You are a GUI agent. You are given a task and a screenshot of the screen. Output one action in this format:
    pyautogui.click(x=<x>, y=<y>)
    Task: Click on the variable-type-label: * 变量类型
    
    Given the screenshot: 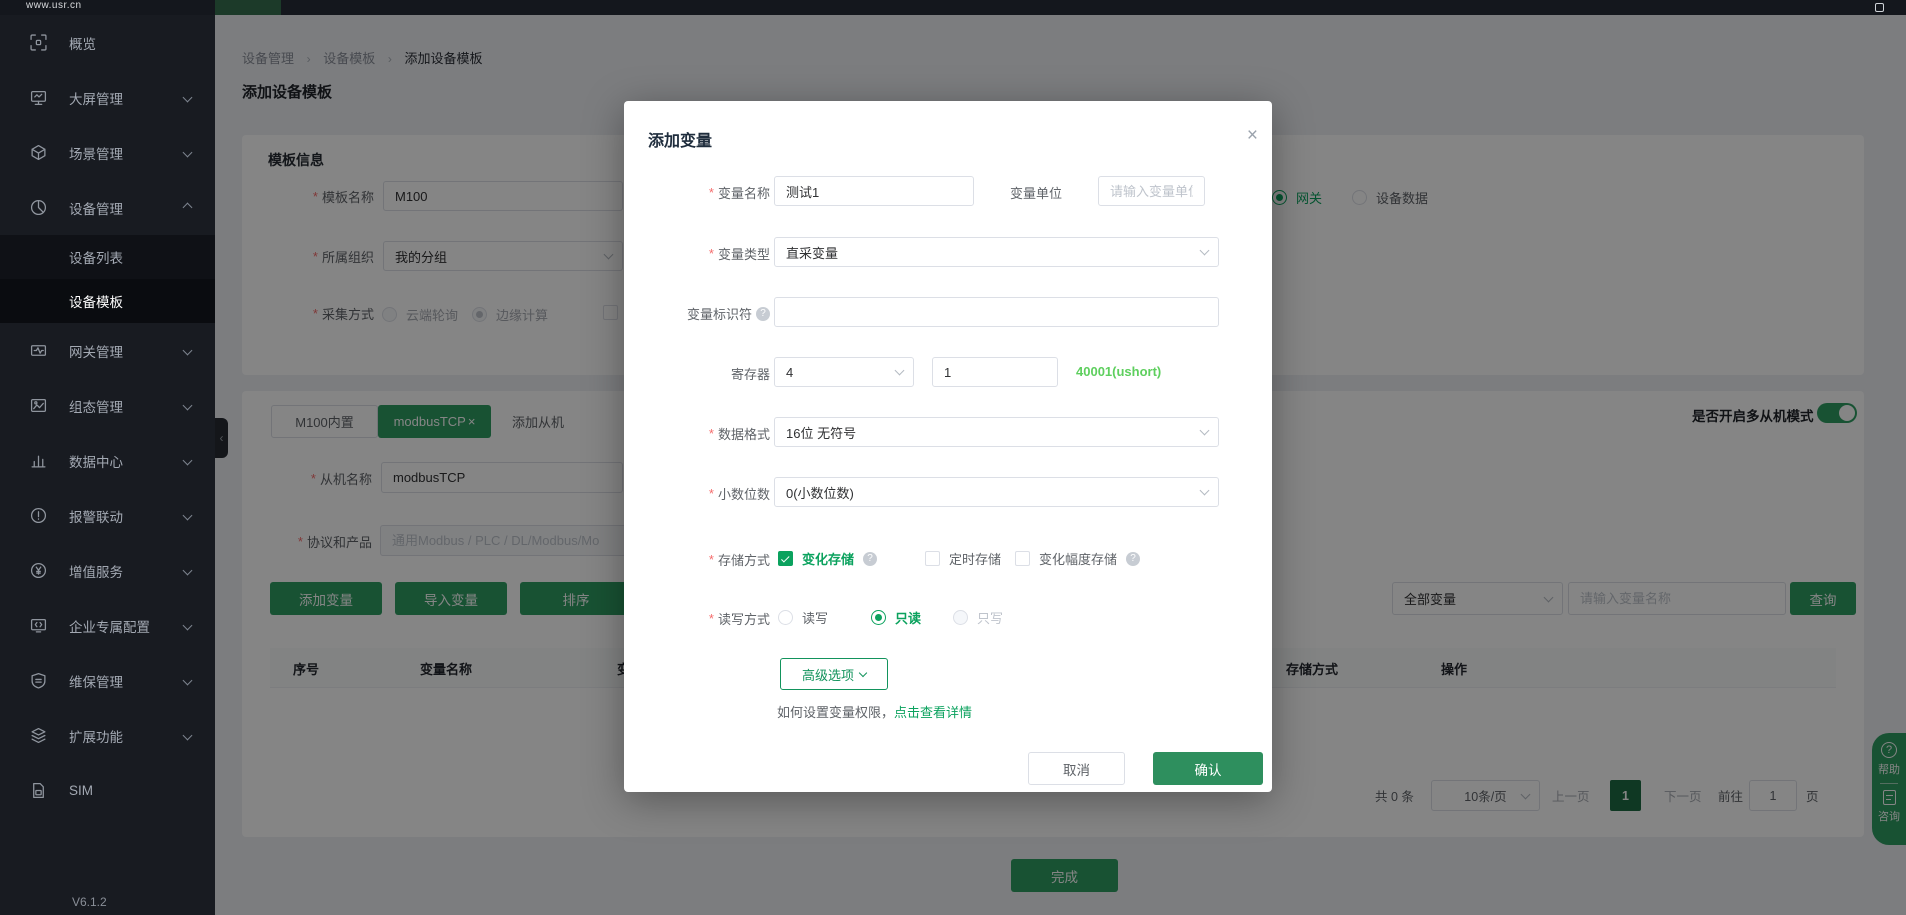 What is the action you would take?
    pyautogui.click(x=739, y=254)
    